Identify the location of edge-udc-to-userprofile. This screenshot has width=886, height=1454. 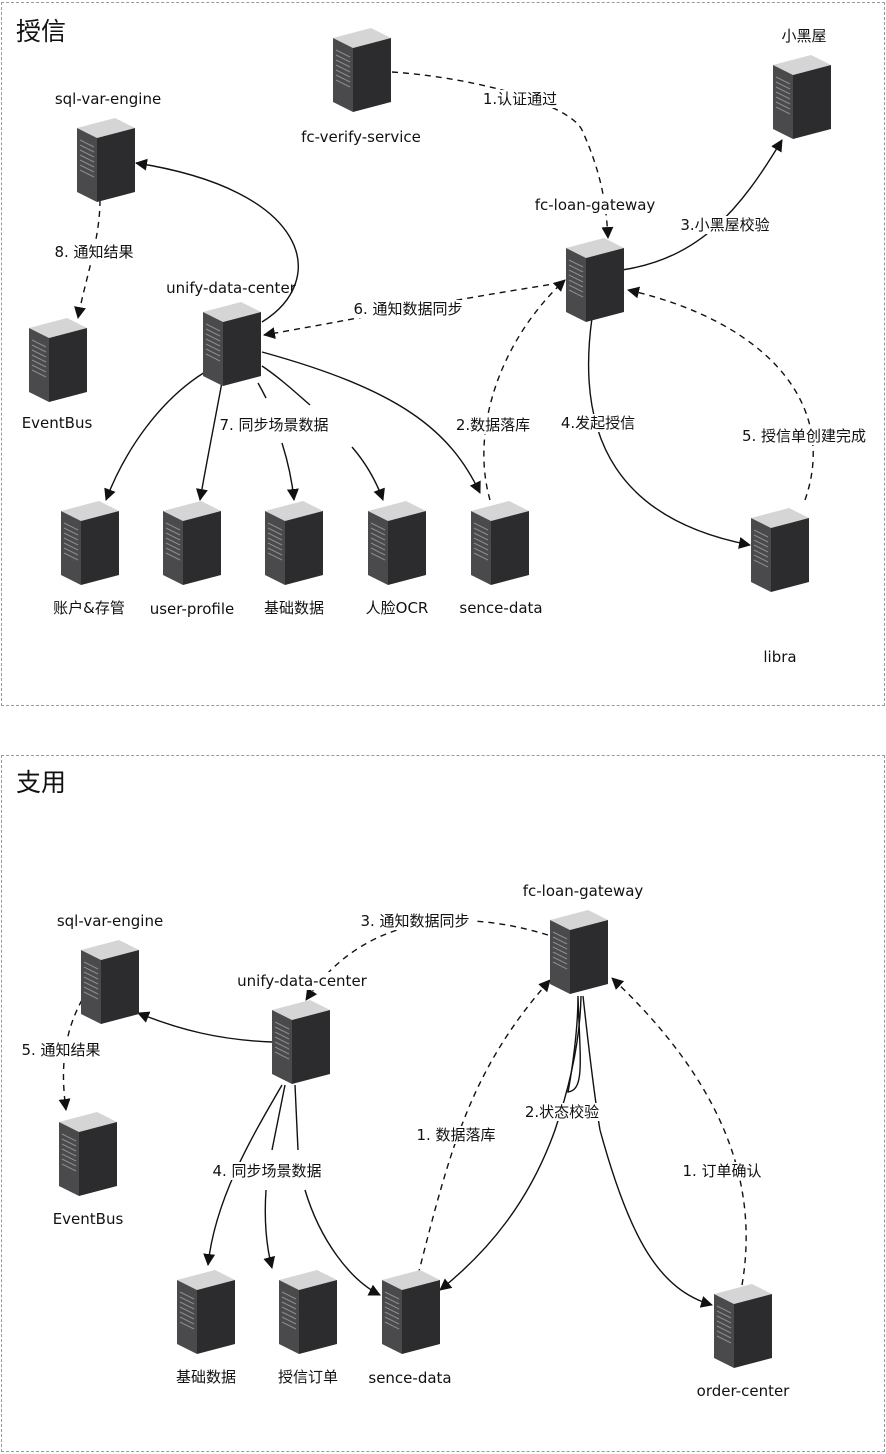
(209, 441).